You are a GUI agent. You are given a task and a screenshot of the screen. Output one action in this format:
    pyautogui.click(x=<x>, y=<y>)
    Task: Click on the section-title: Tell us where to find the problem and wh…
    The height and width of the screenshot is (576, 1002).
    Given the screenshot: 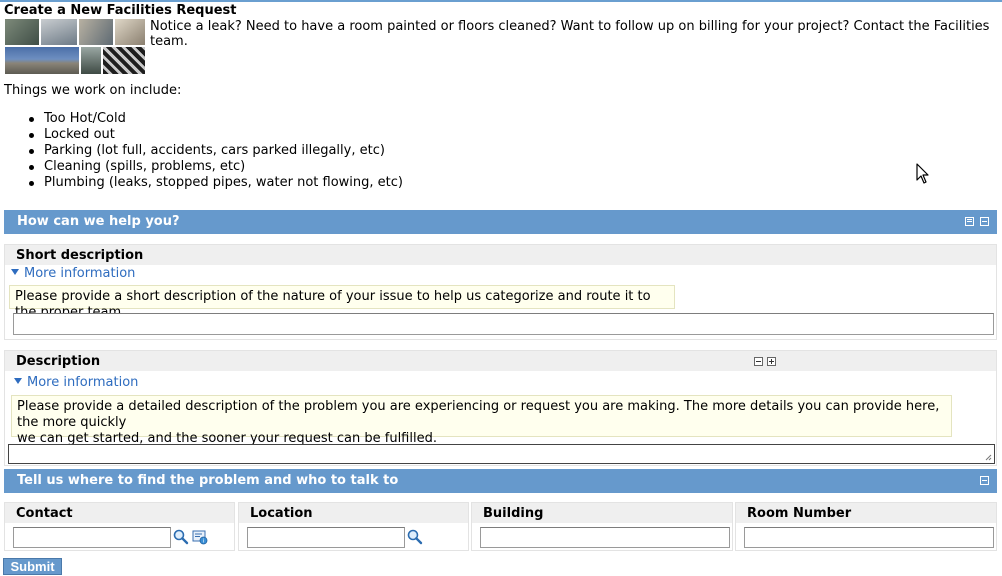 What is the action you would take?
    pyautogui.click(x=208, y=480)
    